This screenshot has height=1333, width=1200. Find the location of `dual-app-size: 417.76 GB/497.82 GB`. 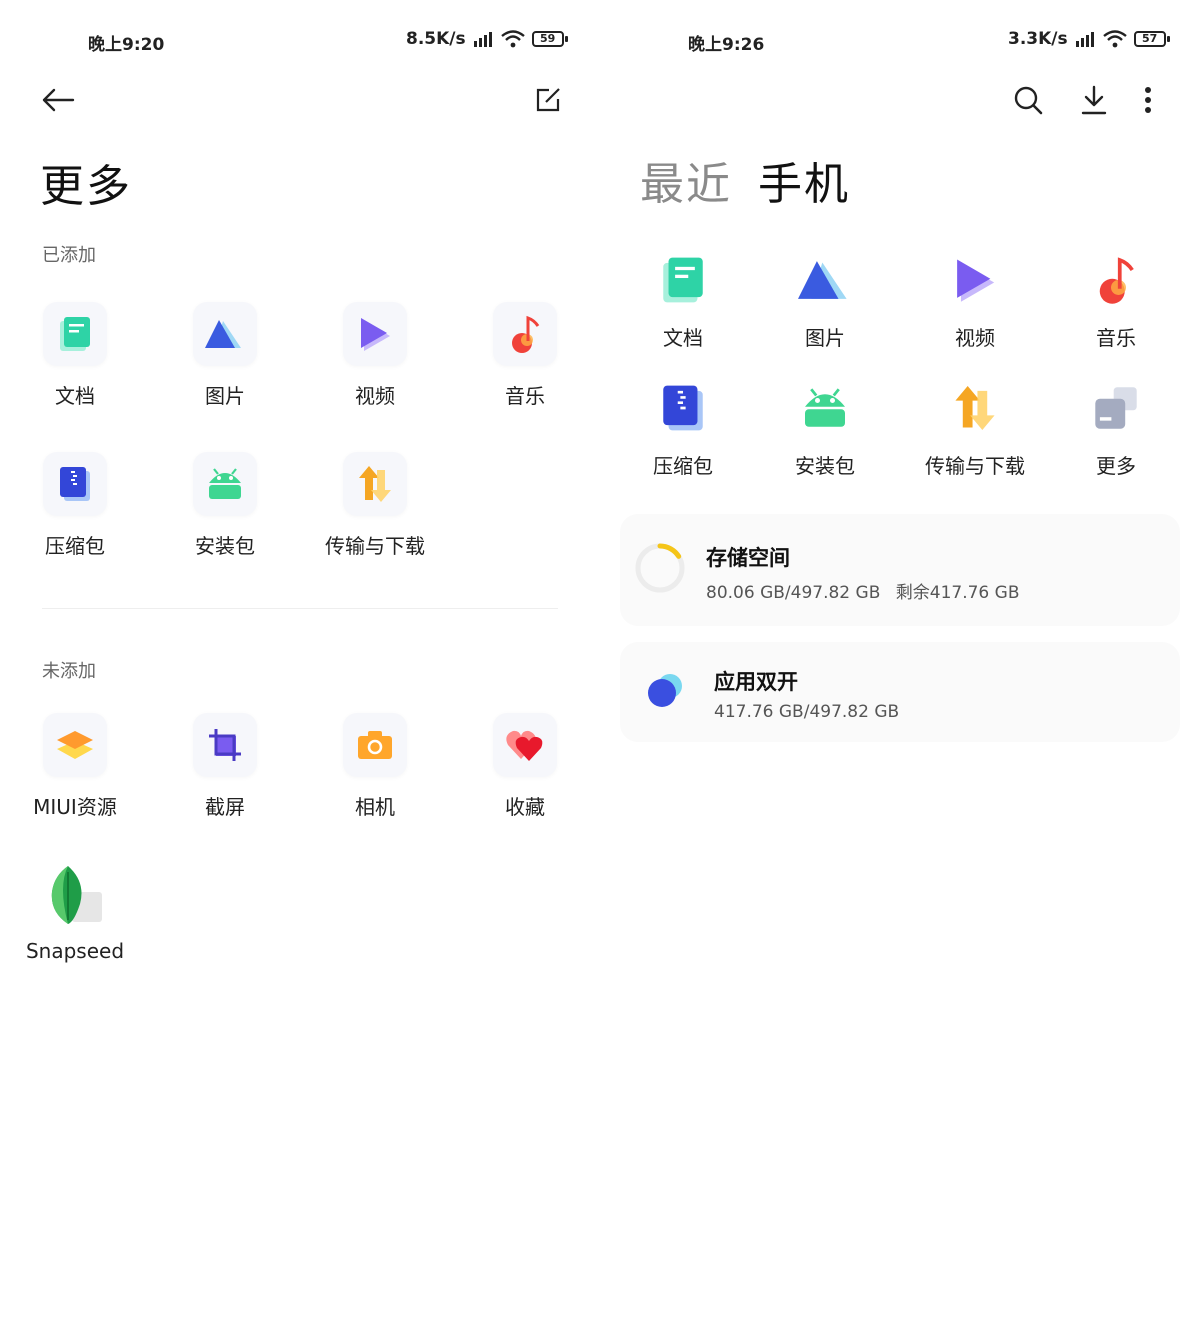

dual-app-size: 417.76 GB/497.82 GB is located at coordinates (807, 712).